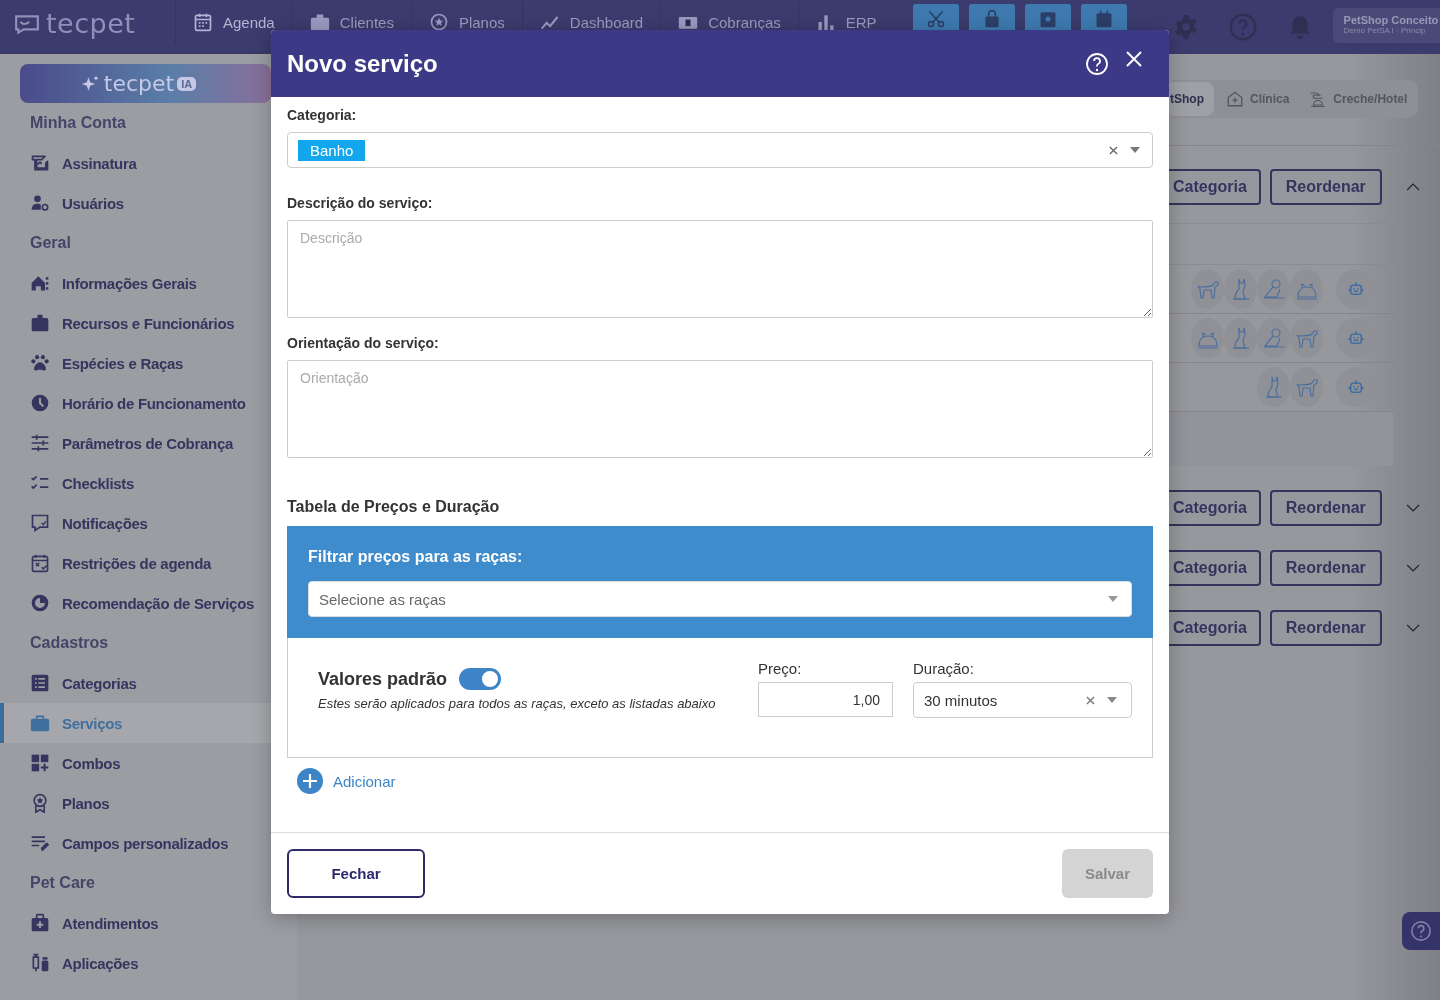  I want to click on sidebar-item: Parâmetros de Cobrança, so click(135, 443).